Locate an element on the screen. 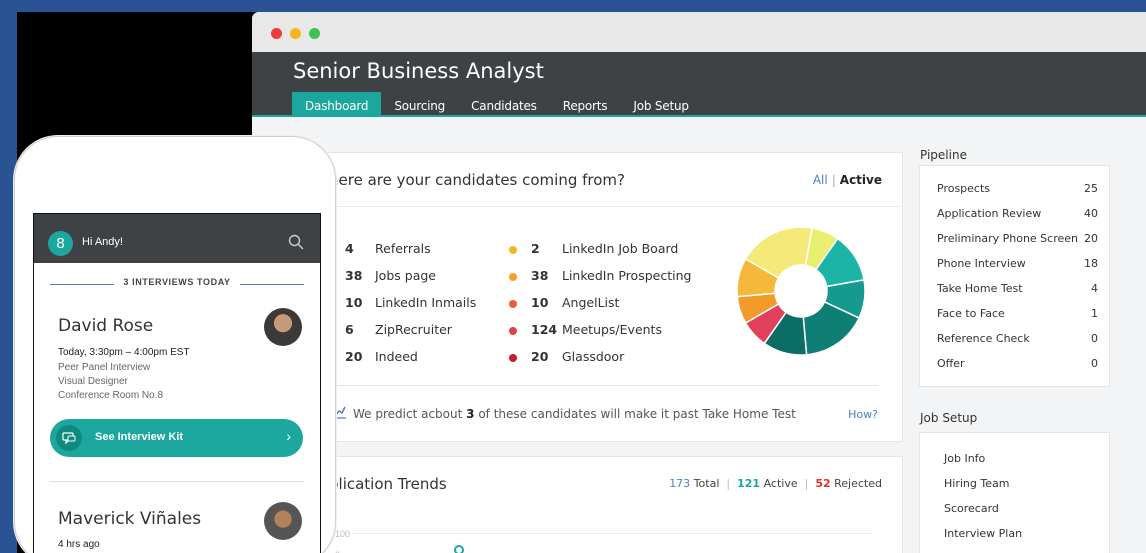  job-setup-link: Hiring Team is located at coordinates (976, 483).